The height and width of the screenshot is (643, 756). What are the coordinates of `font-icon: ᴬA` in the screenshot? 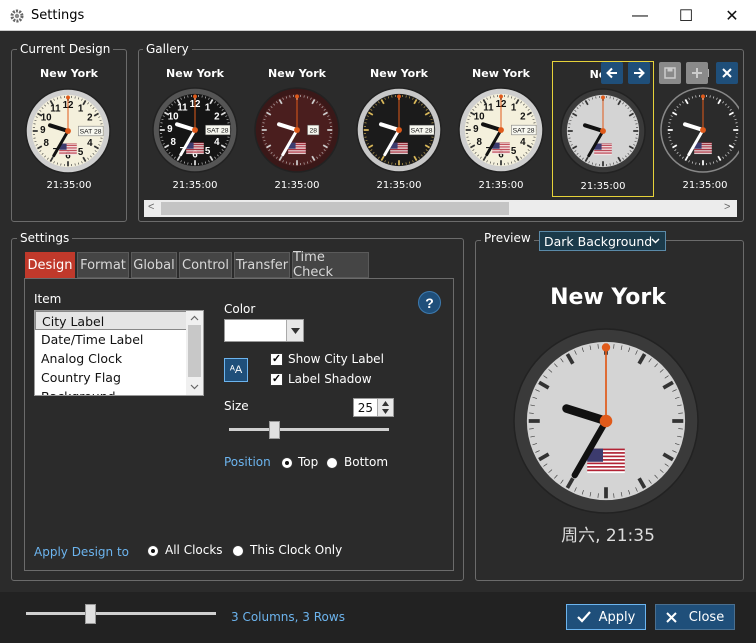 It's located at (236, 370).